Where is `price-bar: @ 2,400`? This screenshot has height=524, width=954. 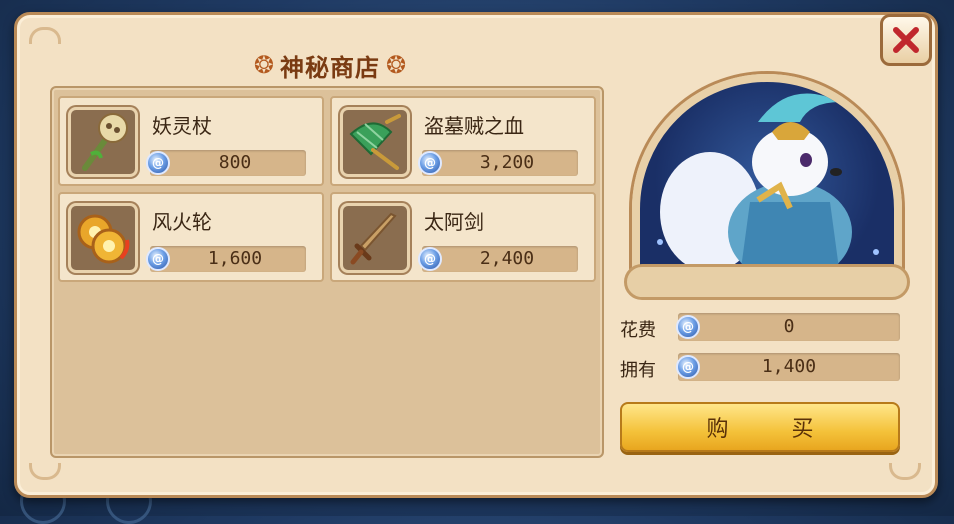 price-bar: @ 2,400 is located at coordinates (498, 259).